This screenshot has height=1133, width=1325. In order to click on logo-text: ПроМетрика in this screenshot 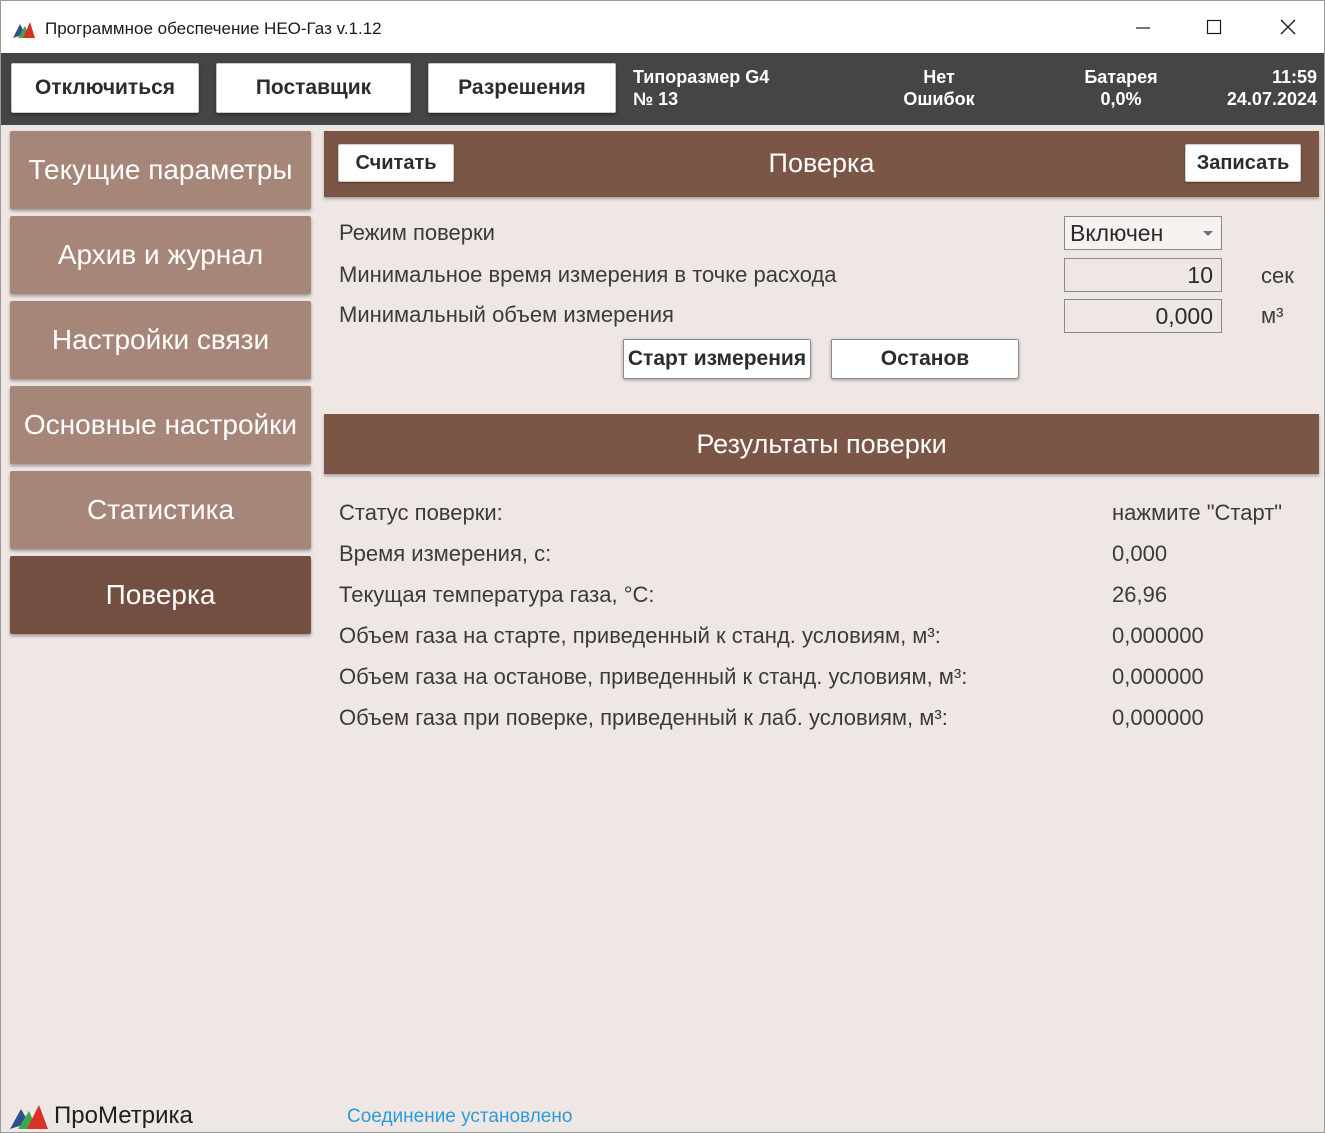, I will do `click(123, 1115)`.